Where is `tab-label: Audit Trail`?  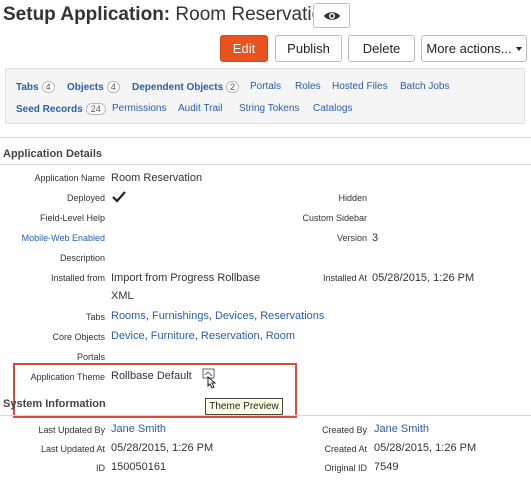 tab-label: Audit Trail is located at coordinates (200, 108).